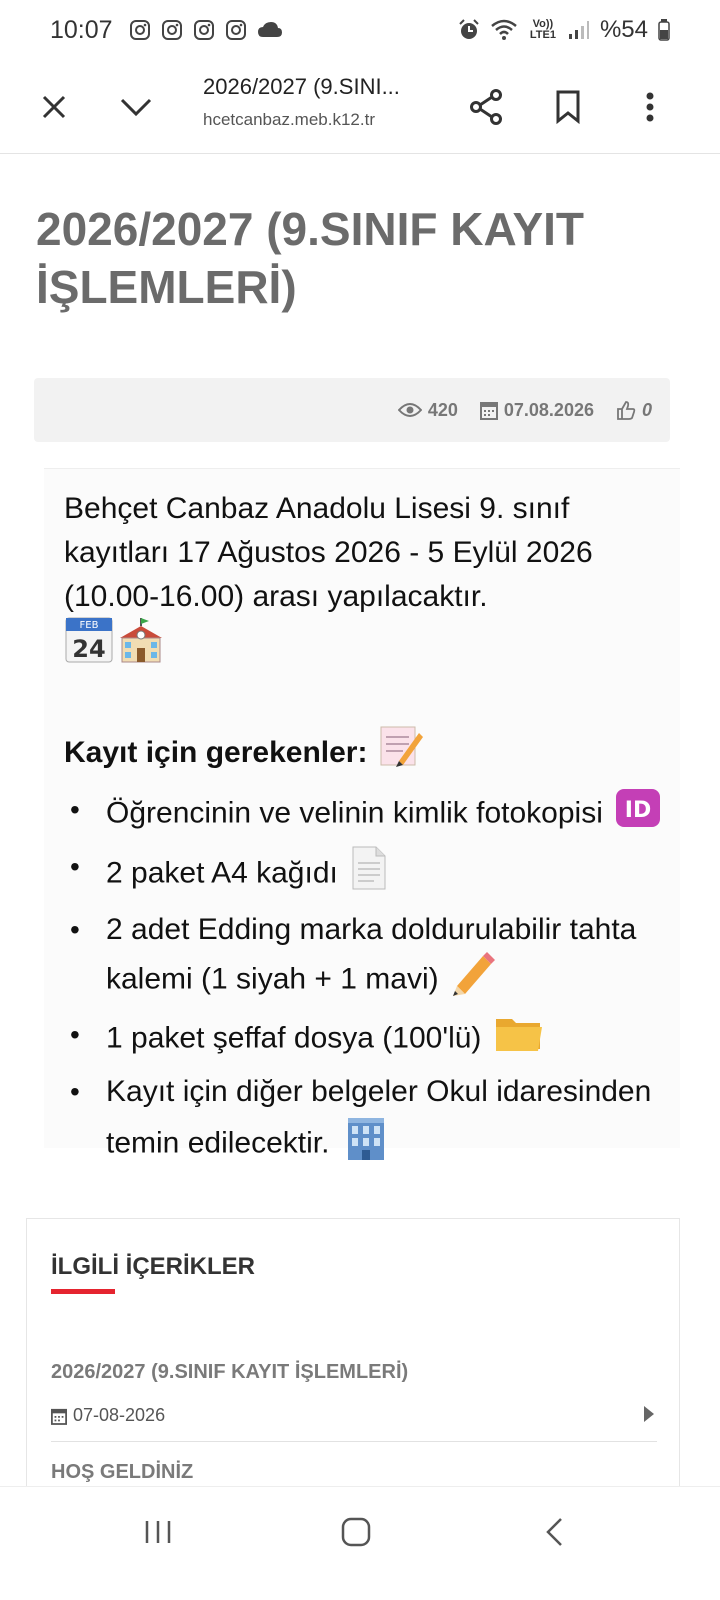  Describe the element at coordinates (153, 1266) in the screenshot. I see `related-heading: İLGİLİ İÇERİKLER` at that location.